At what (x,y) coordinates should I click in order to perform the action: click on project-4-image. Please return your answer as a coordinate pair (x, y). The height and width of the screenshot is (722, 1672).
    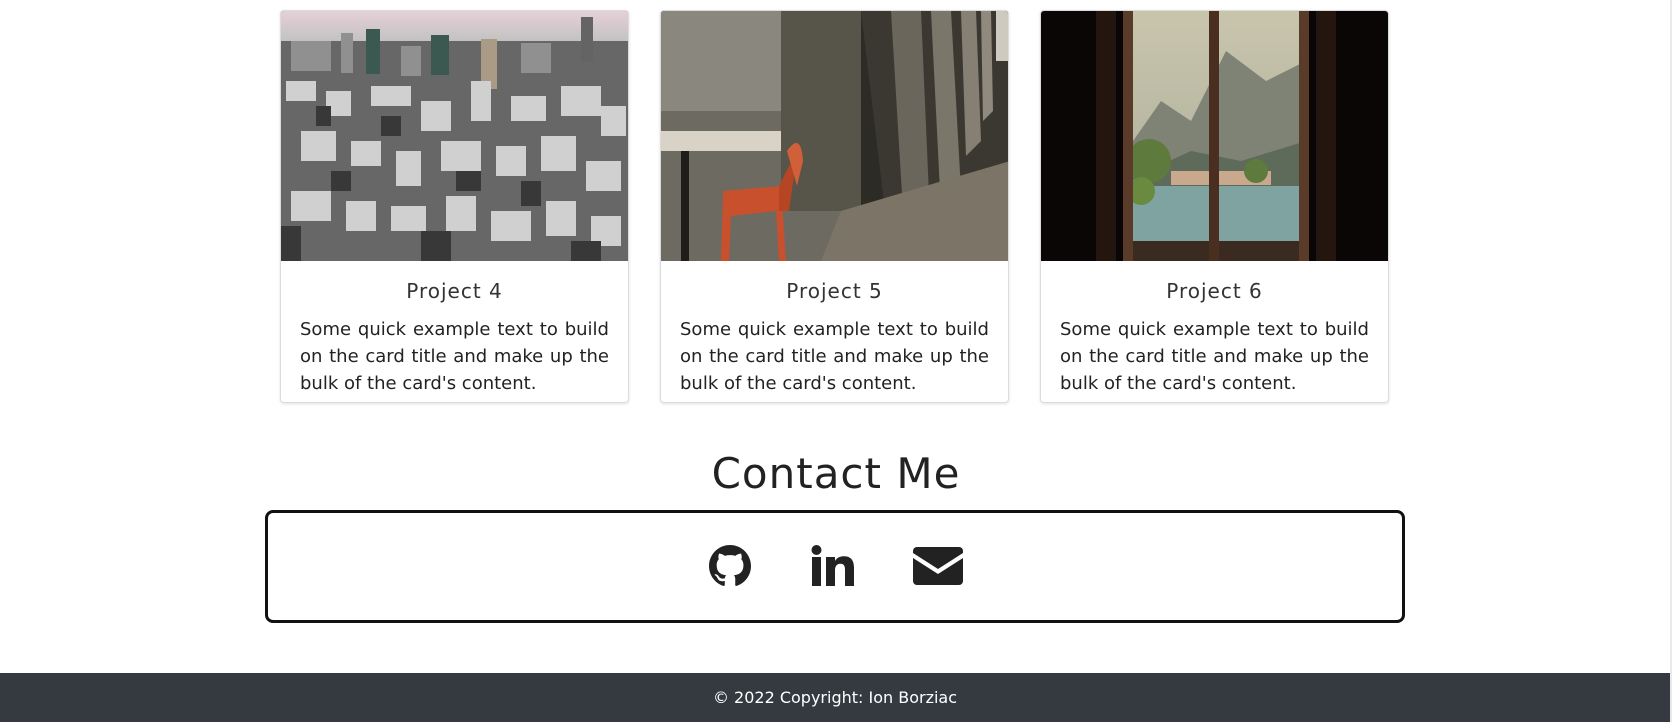
    Looking at the image, I should click on (454, 136).